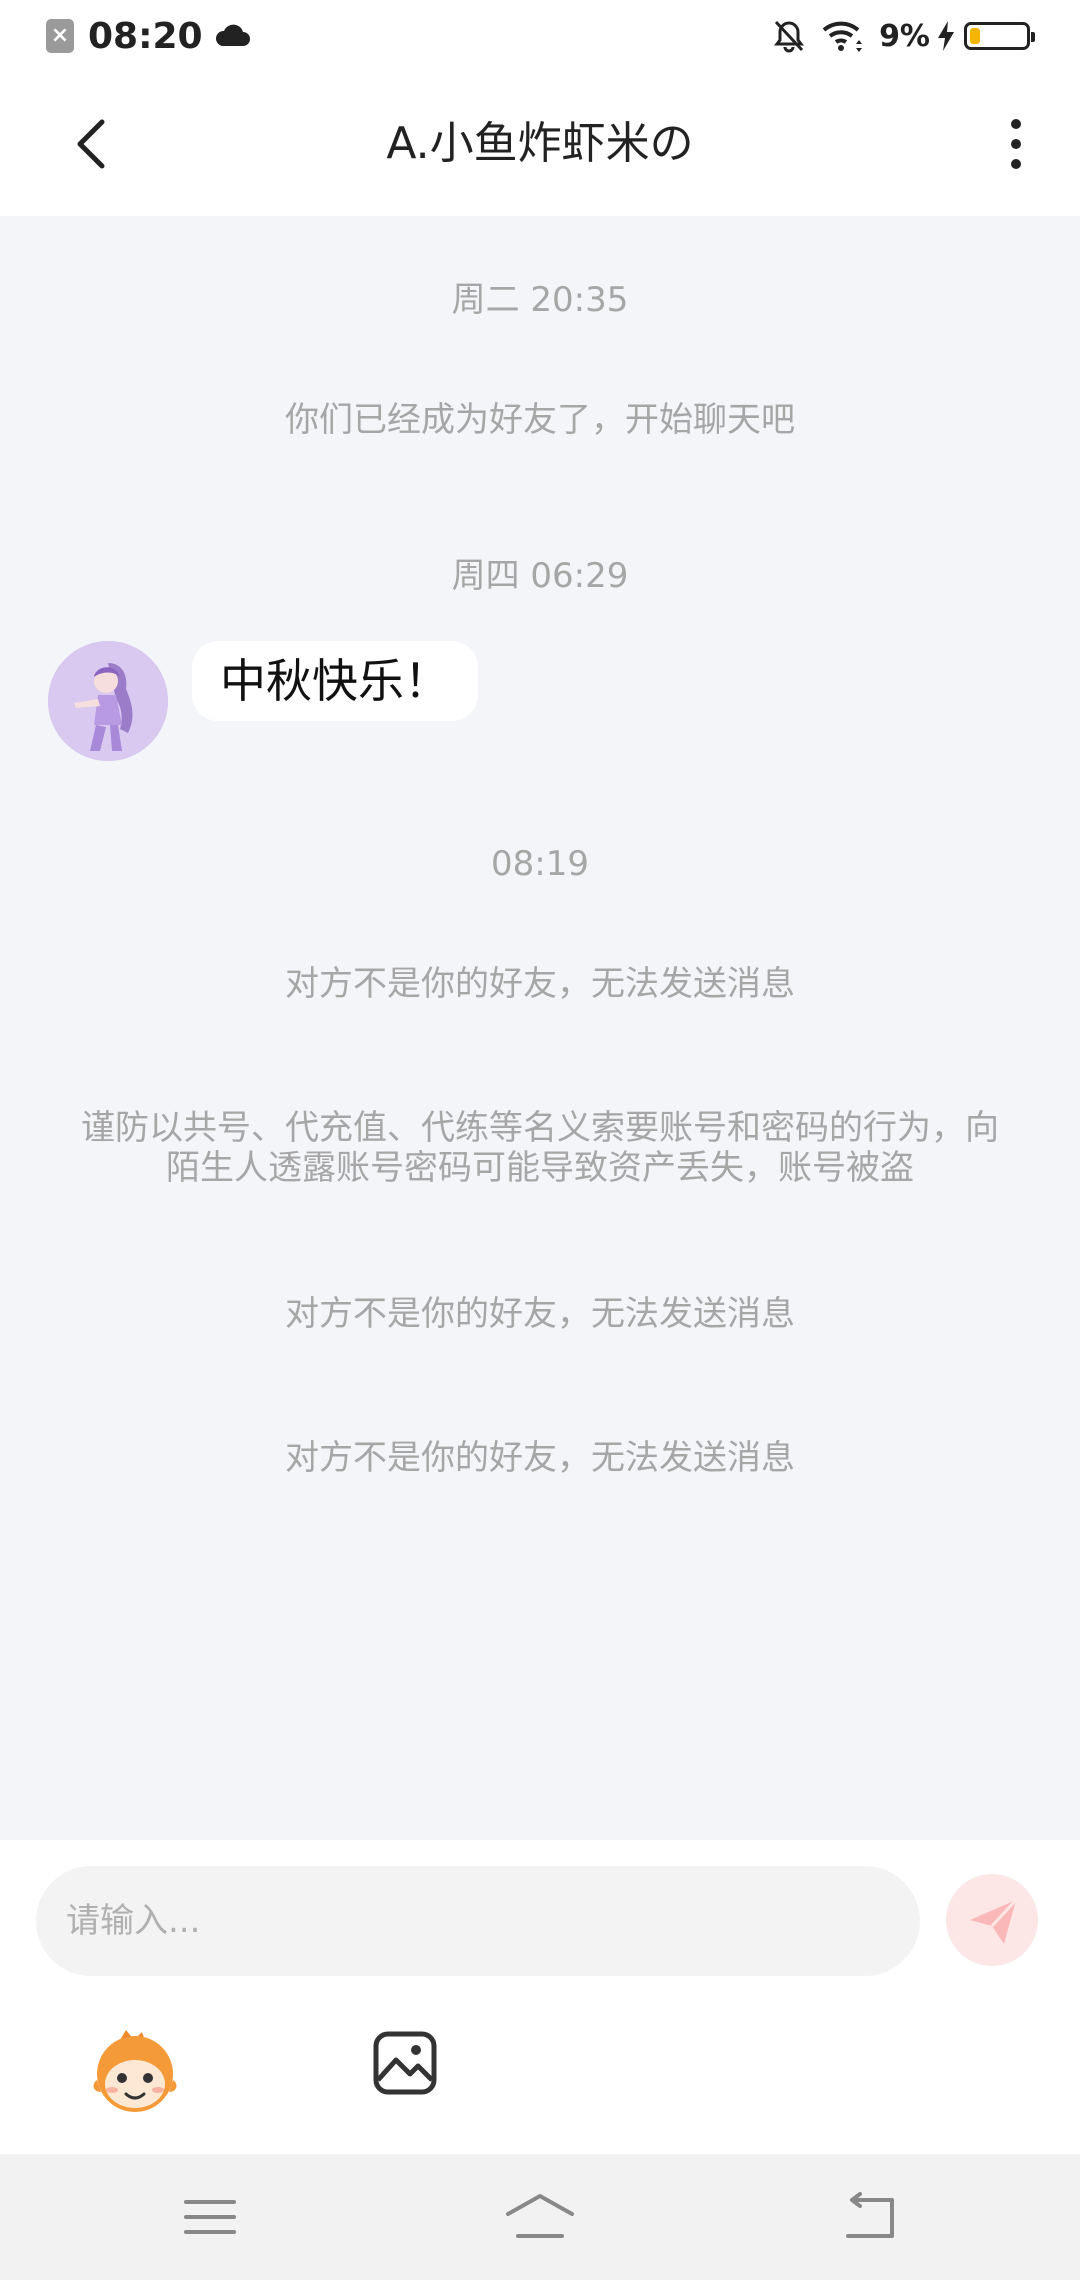 This screenshot has width=1080, height=2280. What do you see at coordinates (842, 36) in the screenshot?
I see `wifi-icon` at bounding box center [842, 36].